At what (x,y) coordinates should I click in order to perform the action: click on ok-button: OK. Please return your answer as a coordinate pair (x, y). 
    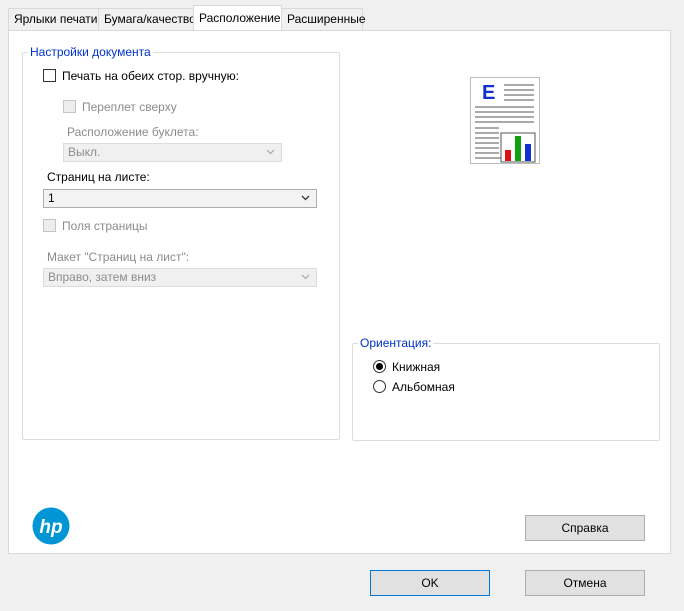
    Looking at the image, I should click on (430, 583).